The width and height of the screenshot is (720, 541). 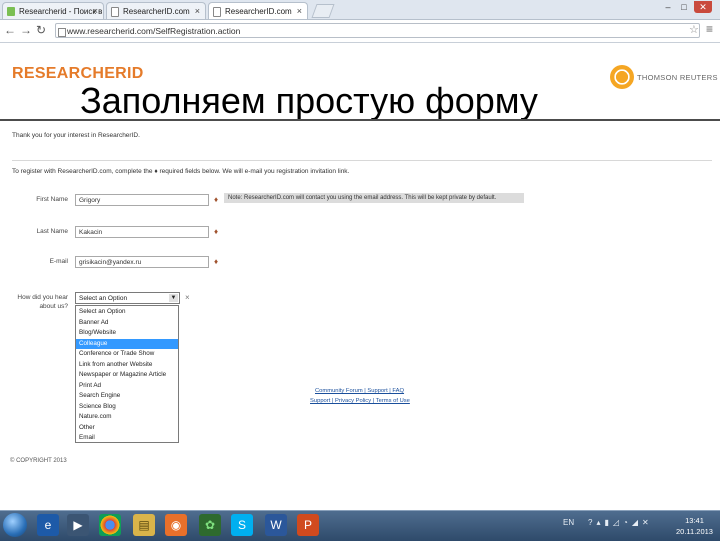 I want to click on select-close-icon: ×, so click(x=187, y=297).